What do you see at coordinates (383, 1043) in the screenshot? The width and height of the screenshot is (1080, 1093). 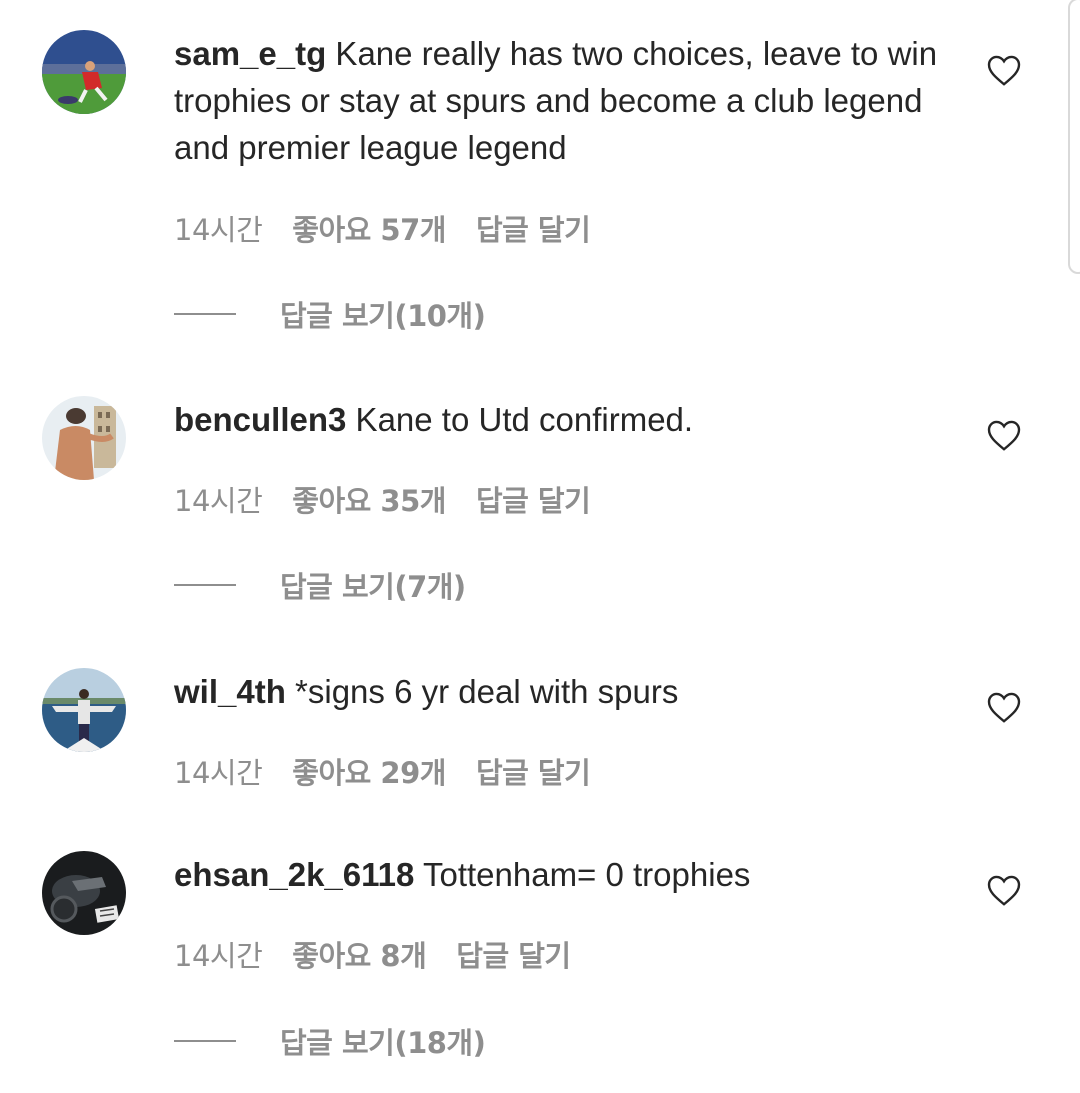 I see `view-replies-label: 답글 보기(18개)` at bounding box center [383, 1043].